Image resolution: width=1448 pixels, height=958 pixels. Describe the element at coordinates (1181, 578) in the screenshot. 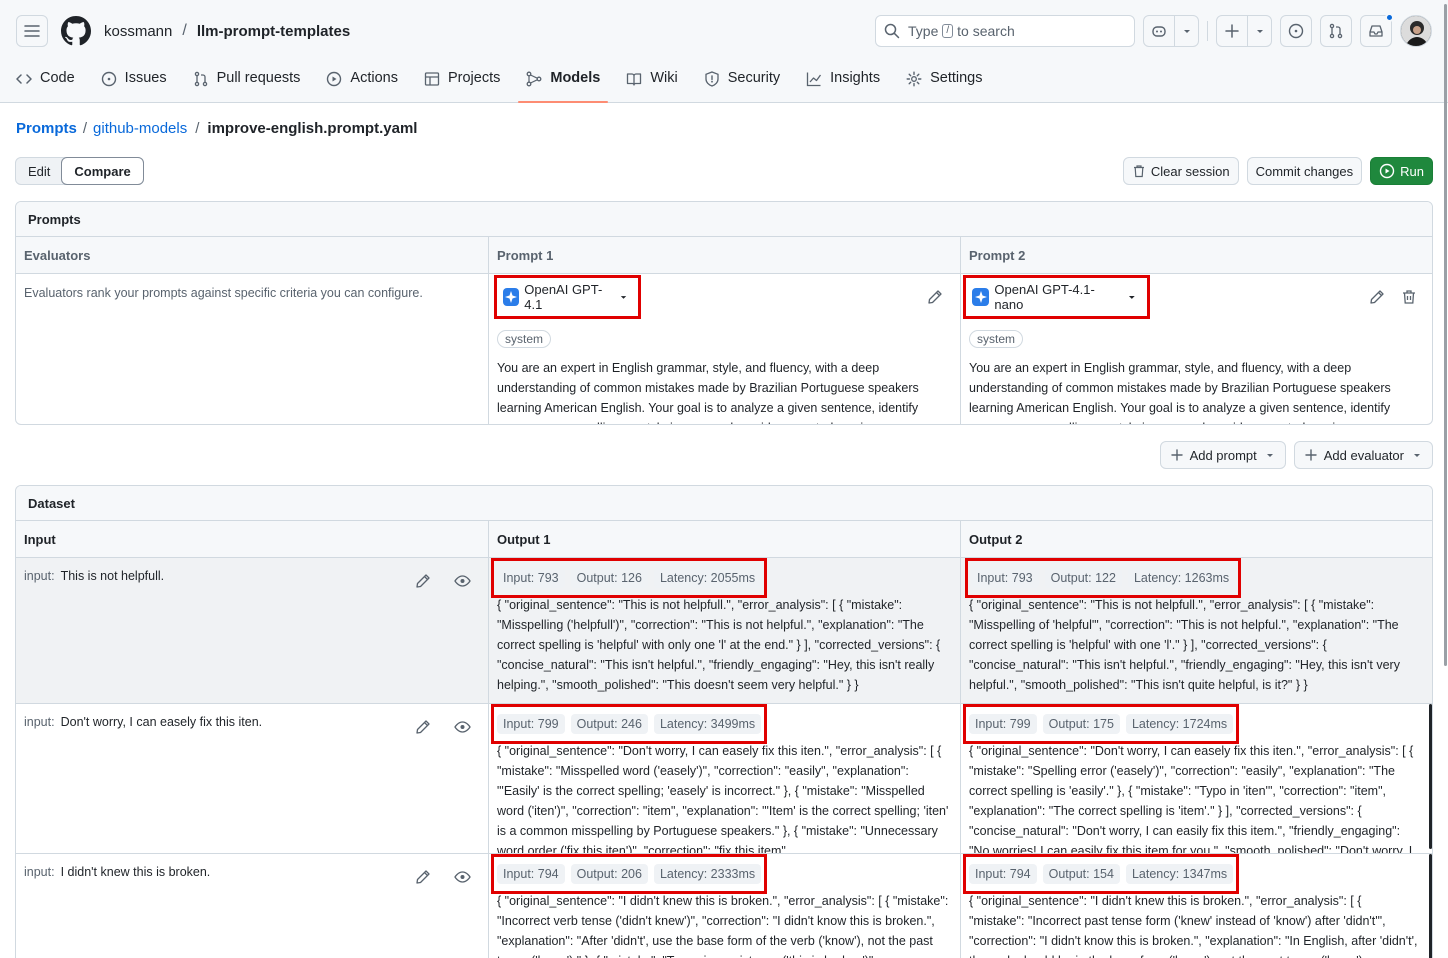

I see `latency-badge: Latency: 1263ms` at that location.